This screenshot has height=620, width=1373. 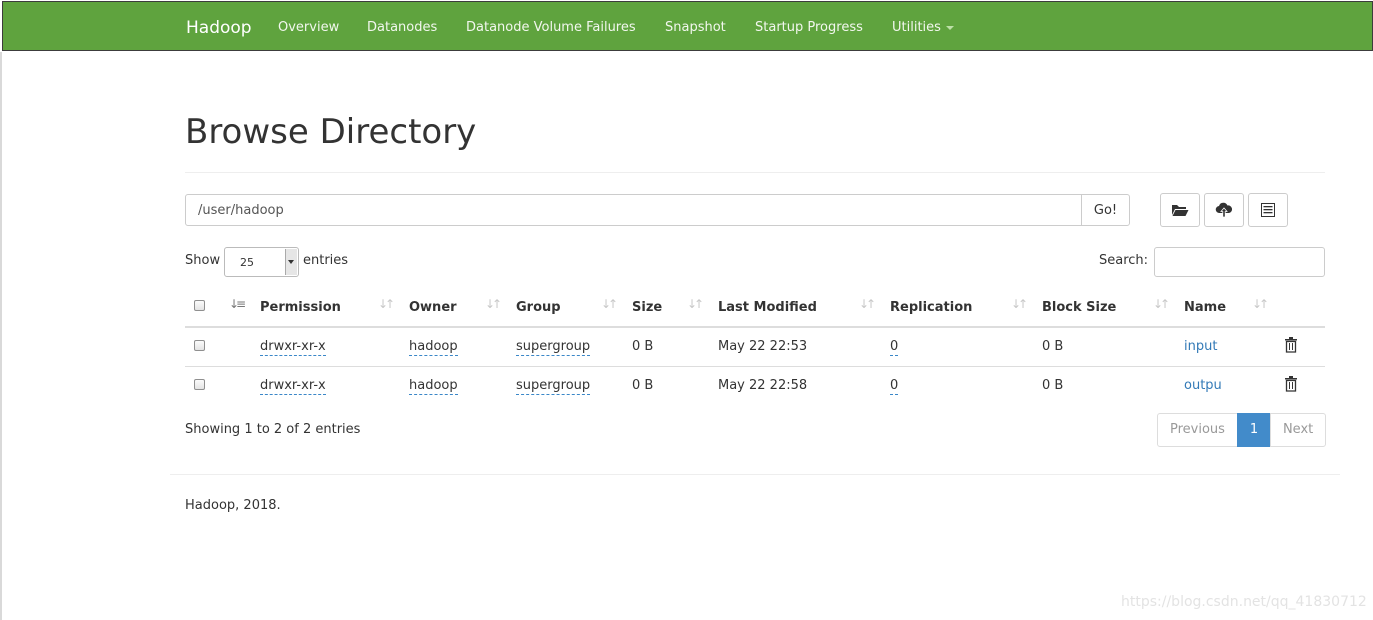 I want to click on footer-text: Hadoop, 2018., so click(x=233, y=505).